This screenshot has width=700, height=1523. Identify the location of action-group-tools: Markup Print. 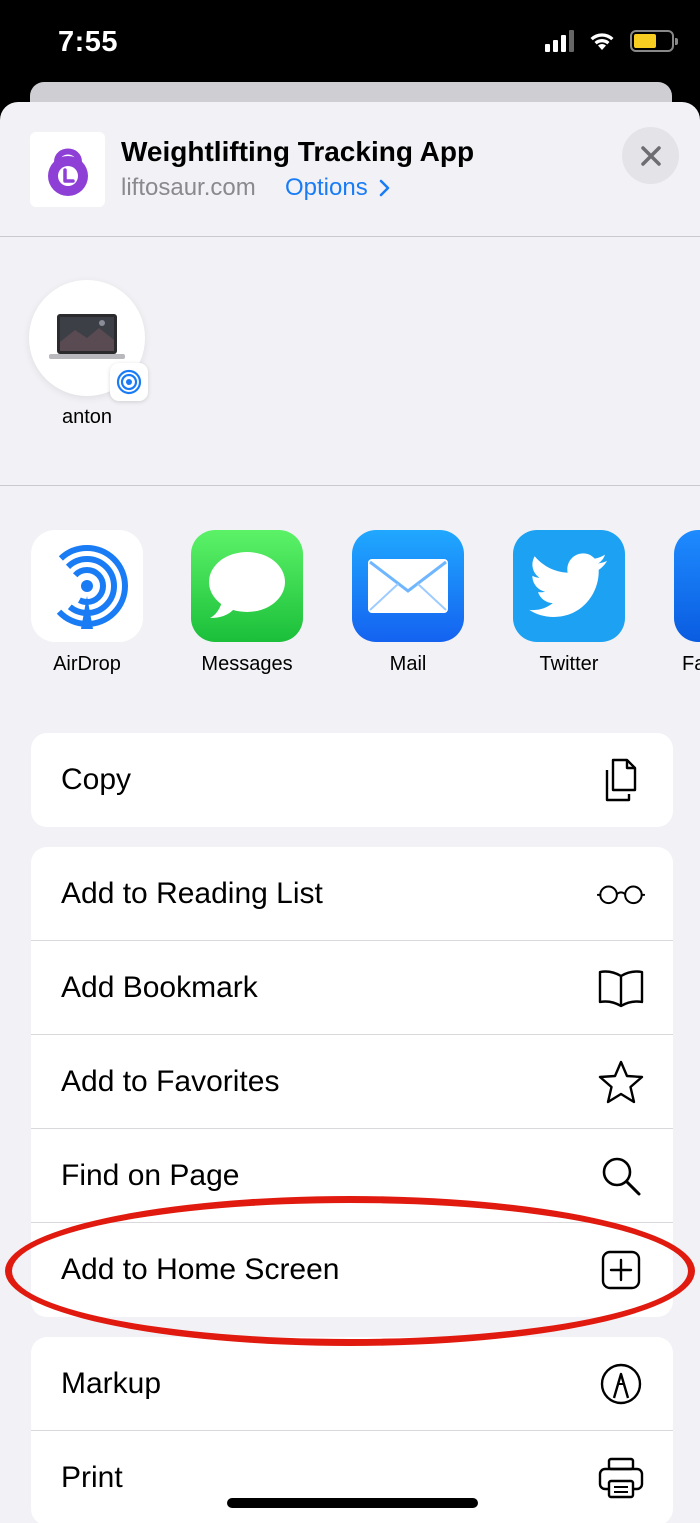
(352, 1430).